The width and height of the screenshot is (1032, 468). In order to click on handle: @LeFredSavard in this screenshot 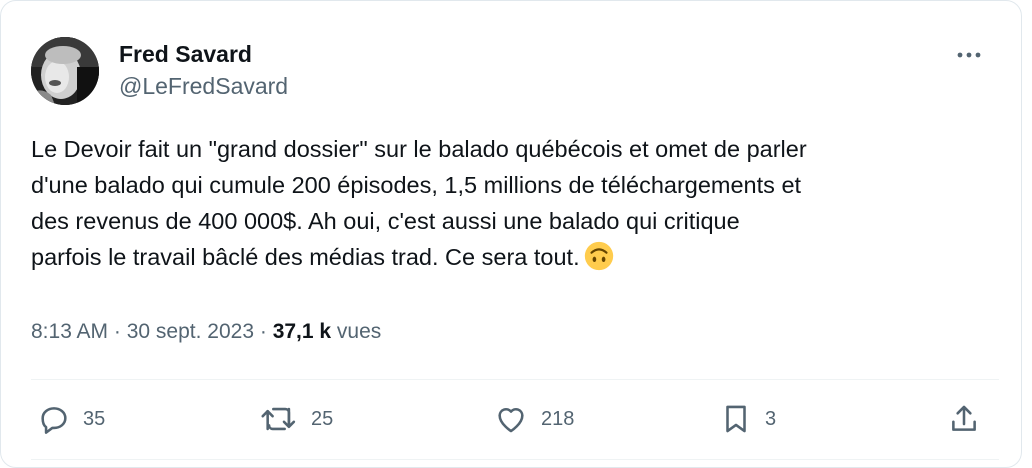, I will do `click(203, 86)`.